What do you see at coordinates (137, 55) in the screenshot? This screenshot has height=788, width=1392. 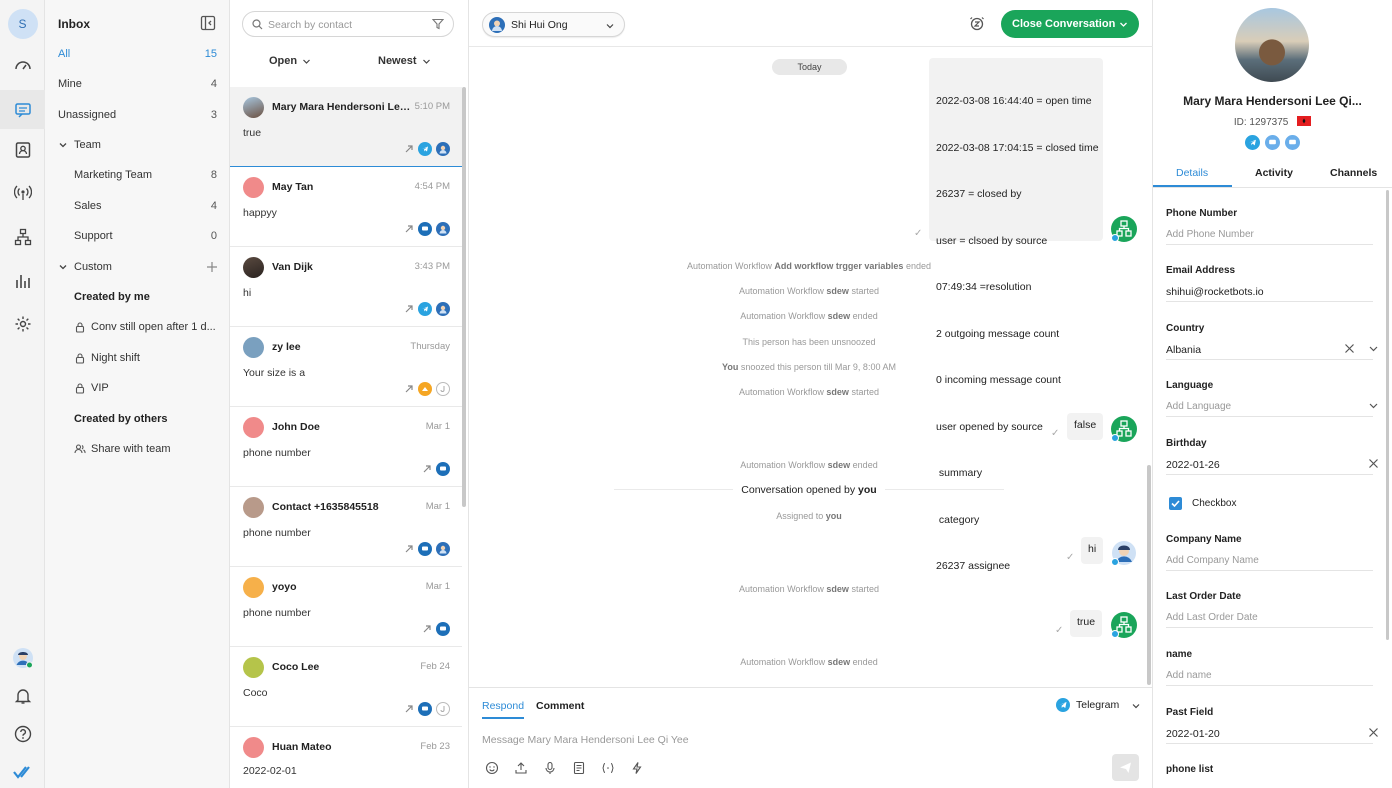 I see `sidebar-item-all: All 15` at bounding box center [137, 55].